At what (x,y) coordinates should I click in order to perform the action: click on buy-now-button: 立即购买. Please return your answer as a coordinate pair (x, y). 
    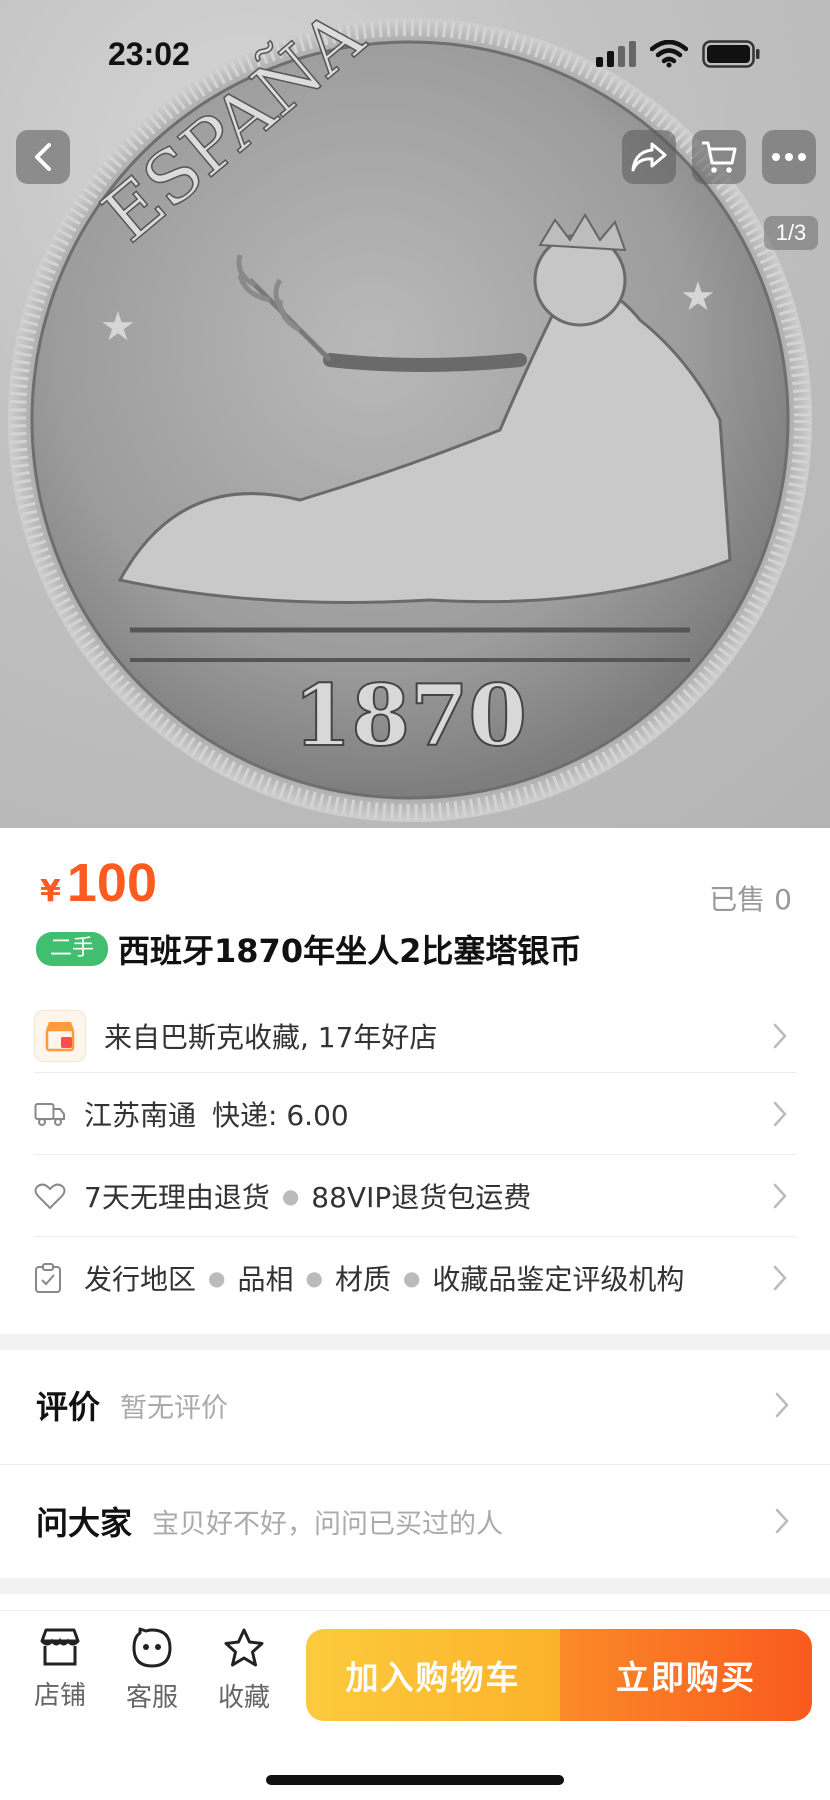
    Looking at the image, I should click on (686, 1675).